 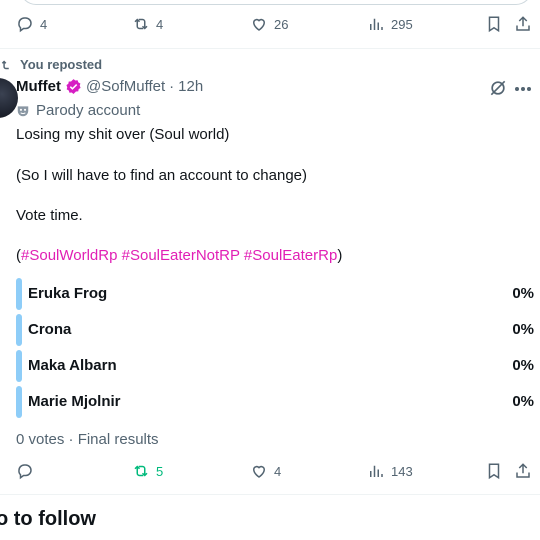 I want to click on like-count: 26, so click(x=281, y=24).